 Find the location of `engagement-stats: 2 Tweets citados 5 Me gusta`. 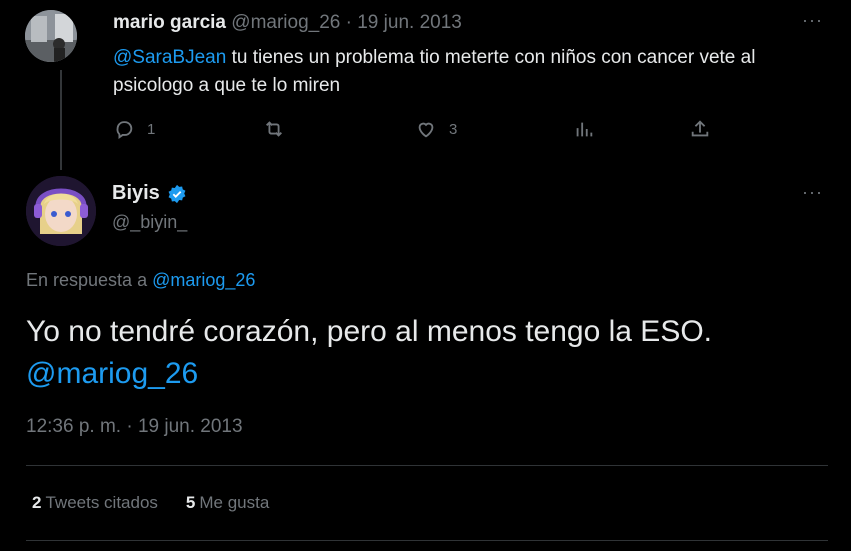

engagement-stats: 2 Tweets citados 5 Me gusta is located at coordinates (150, 503).